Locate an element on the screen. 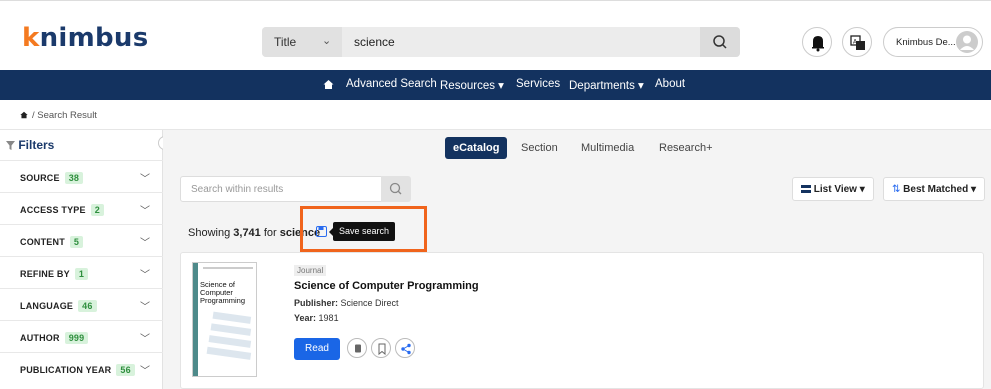 The width and height of the screenshot is (991, 389). filter-count-badge: 38 is located at coordinates (74, 178).